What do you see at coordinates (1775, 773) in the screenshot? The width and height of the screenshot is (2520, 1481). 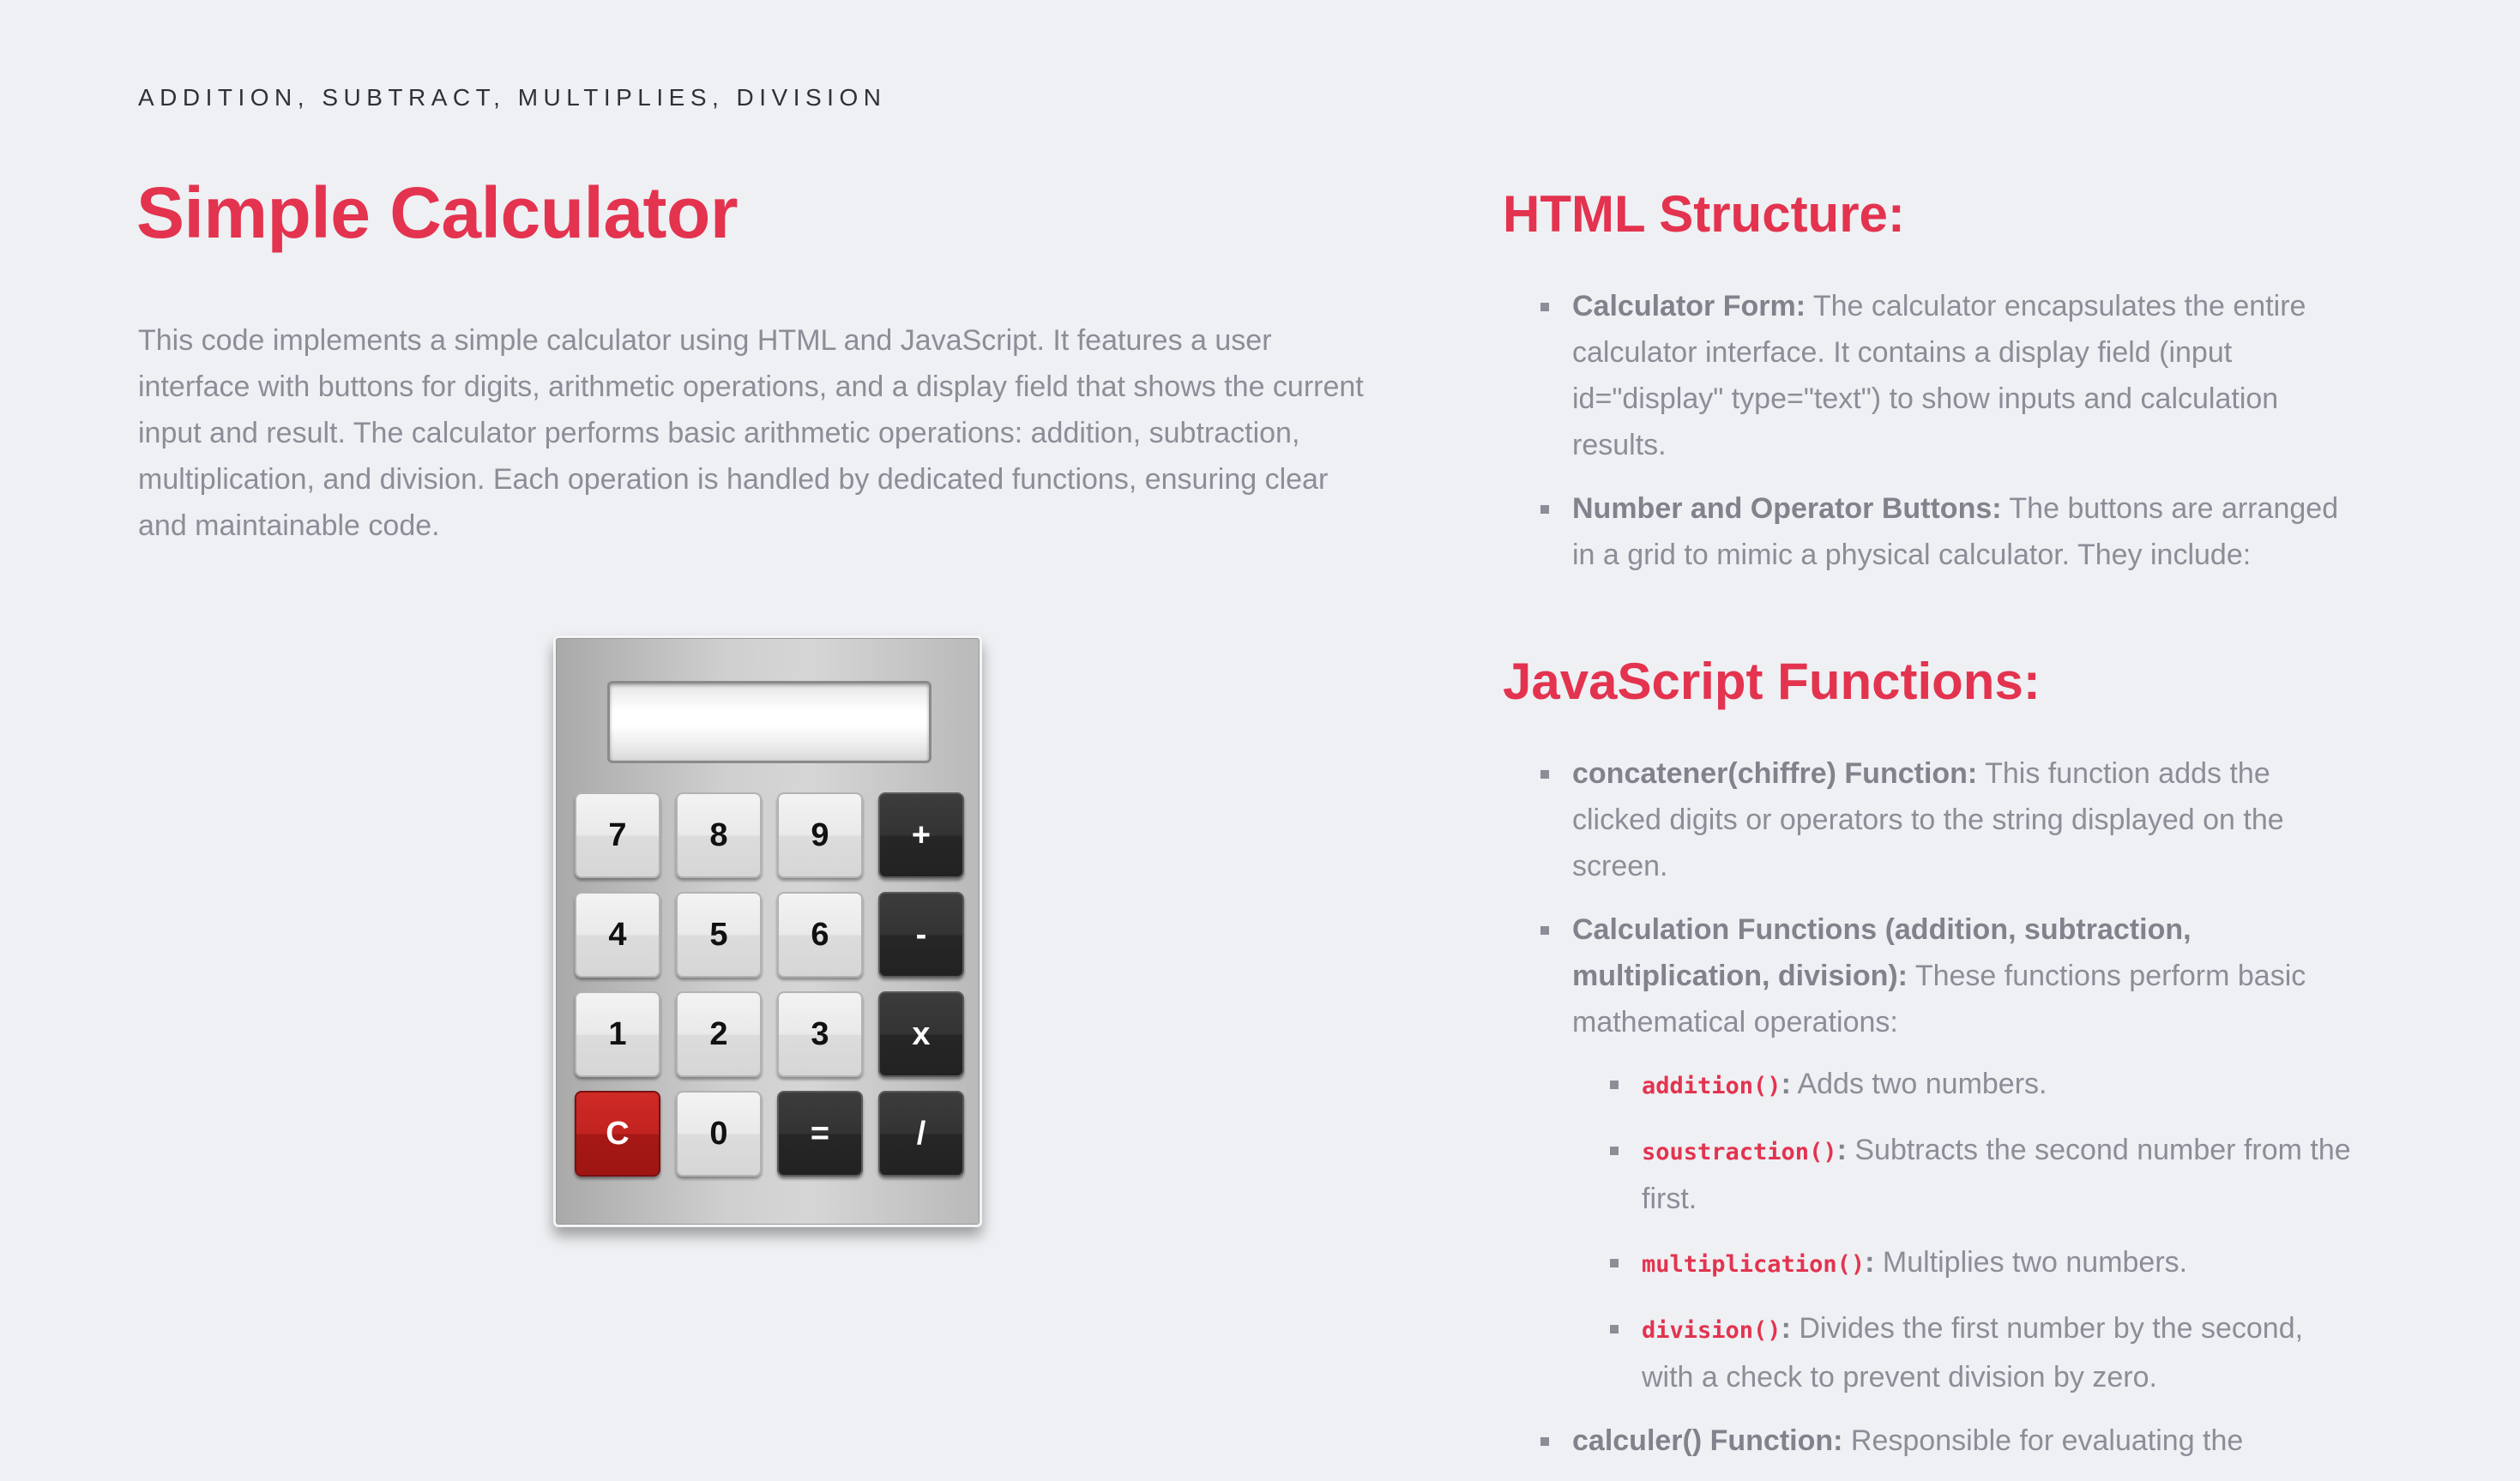 I see `list-item-label: concatener(chiffre) Function:` at bounding box center [1775, 773].